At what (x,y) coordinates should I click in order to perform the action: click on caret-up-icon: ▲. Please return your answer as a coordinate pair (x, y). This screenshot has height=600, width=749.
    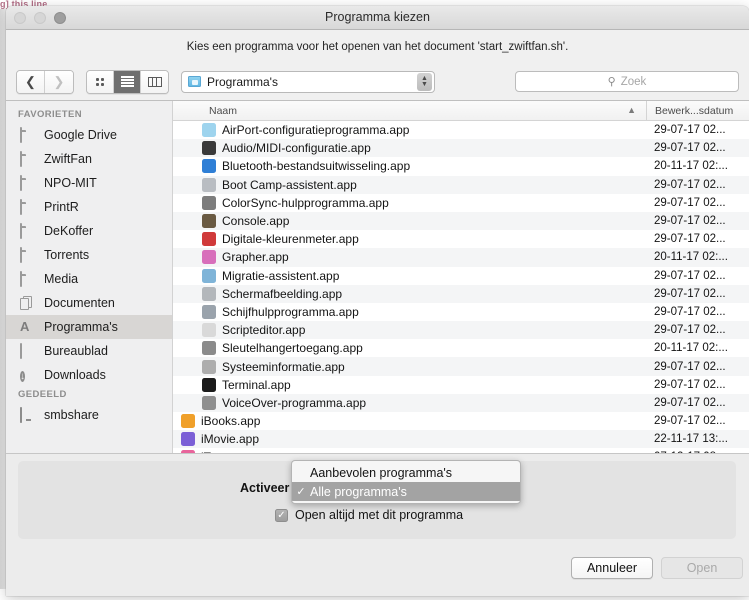
    Looking at the image, I should click on (631, 110).